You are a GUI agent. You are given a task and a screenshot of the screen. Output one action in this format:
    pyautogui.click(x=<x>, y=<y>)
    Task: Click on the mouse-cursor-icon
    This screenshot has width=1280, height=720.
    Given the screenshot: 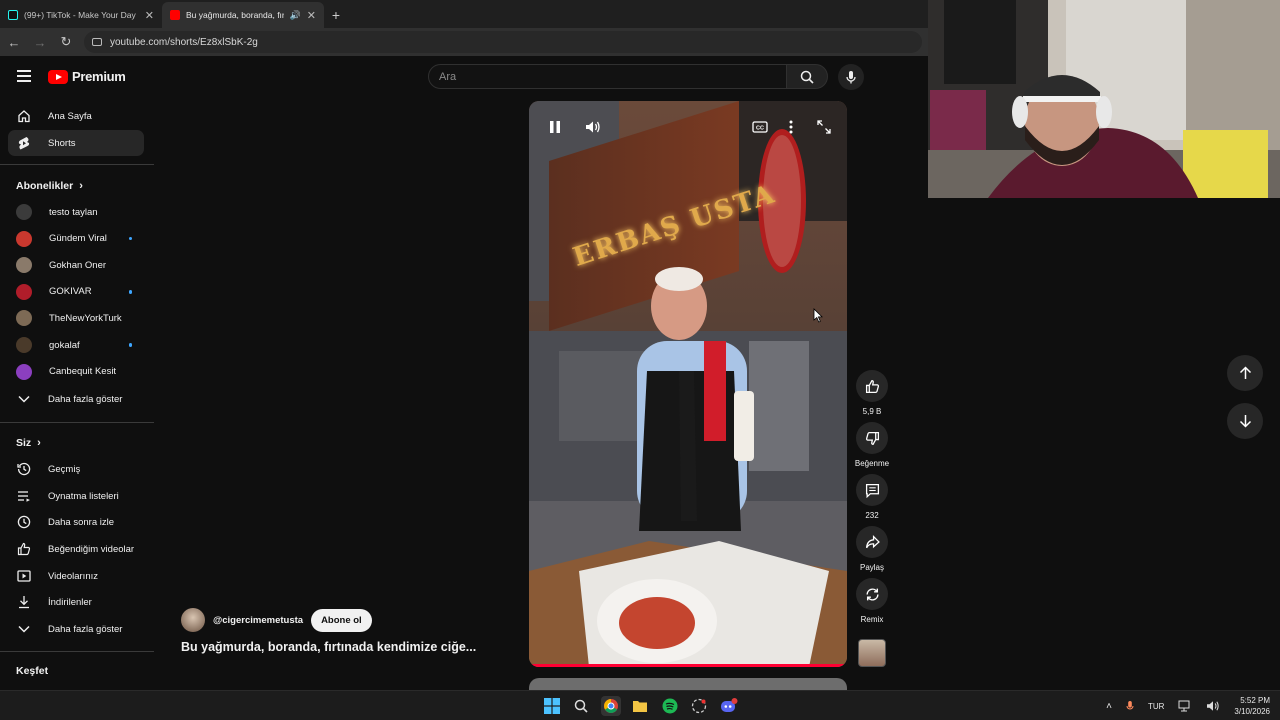 What is the action you would take?
    pyautogui.click(x=818, y=315)
    